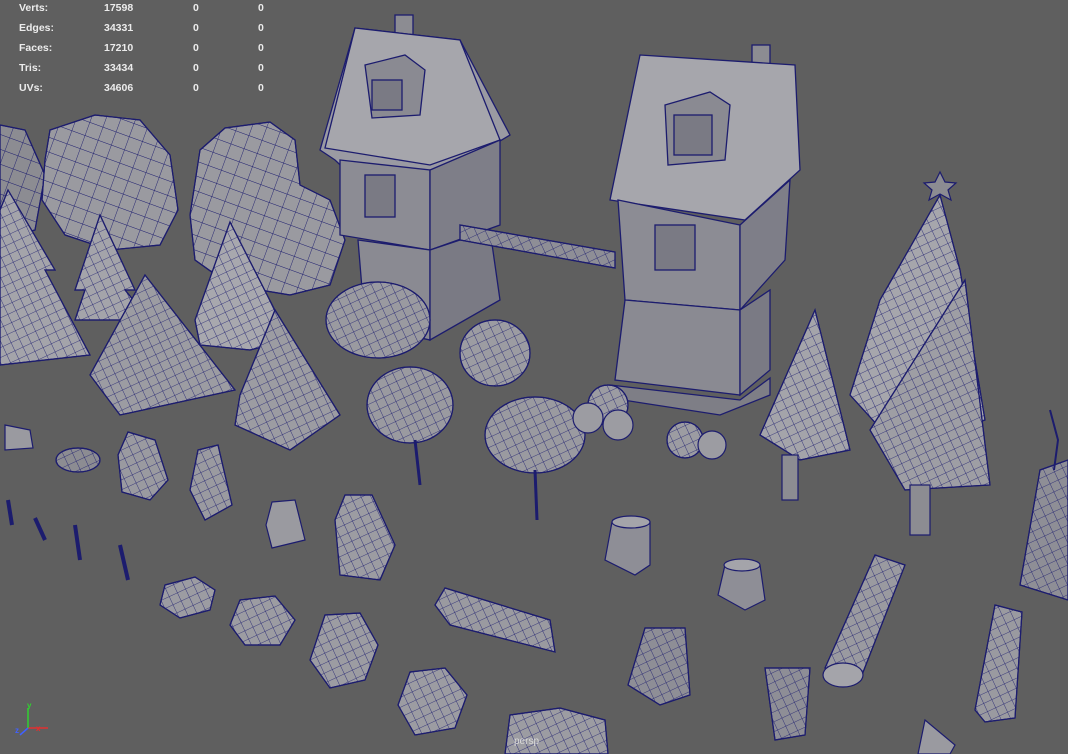 This screenshot has width=1068, height=754. Describe the element at coordinates (29, 705) in the screenshot. I see `axis-y-label: y` at that location.